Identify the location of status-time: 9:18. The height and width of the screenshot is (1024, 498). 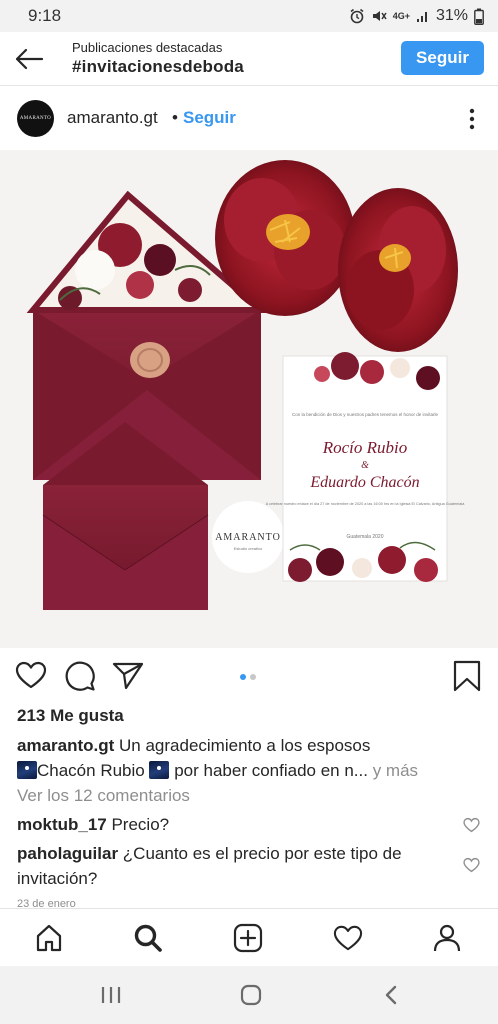
(45, 15).